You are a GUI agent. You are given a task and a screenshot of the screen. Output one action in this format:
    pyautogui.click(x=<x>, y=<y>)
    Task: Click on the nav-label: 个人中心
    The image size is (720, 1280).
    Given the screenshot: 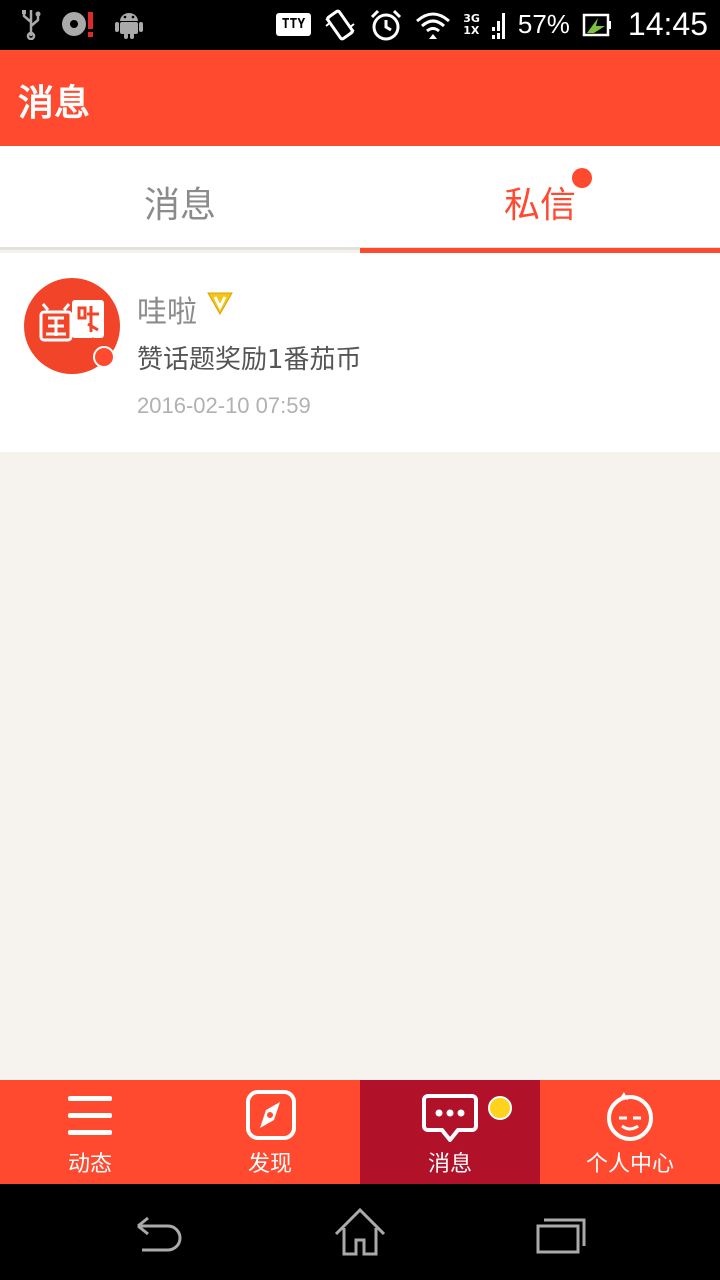 What is the action you would take?
    pyautogui.click(x=629, y=1164)
    